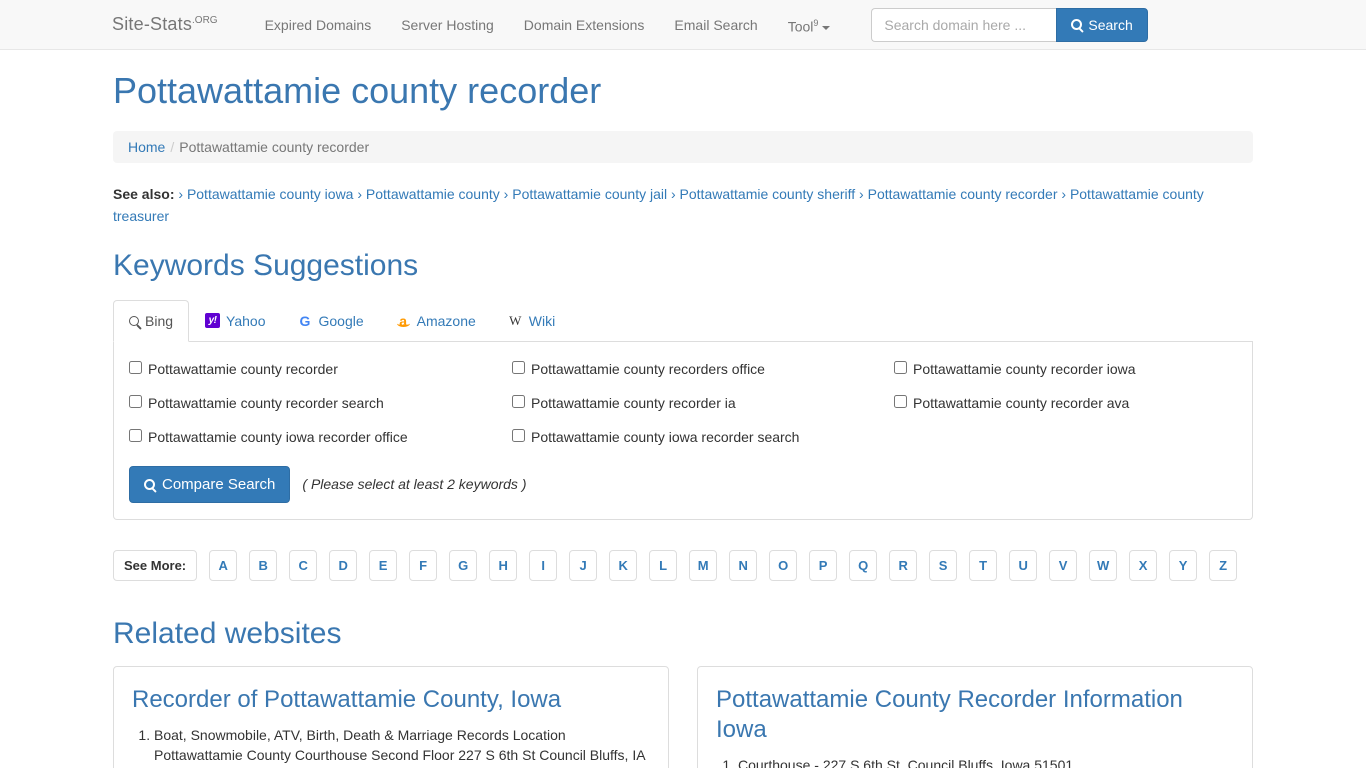 The image size is (1366, 768). I want to click on tab-yahoo-label: Yahoo, so click(246, 320).